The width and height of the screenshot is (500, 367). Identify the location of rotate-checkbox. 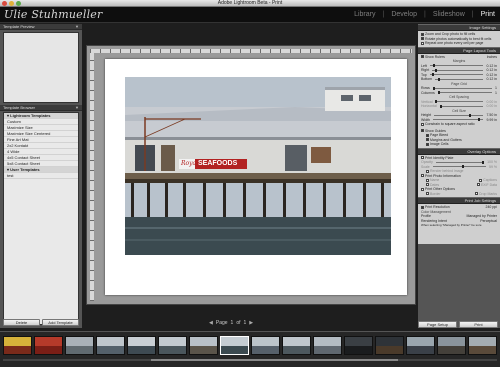
(422, 39).